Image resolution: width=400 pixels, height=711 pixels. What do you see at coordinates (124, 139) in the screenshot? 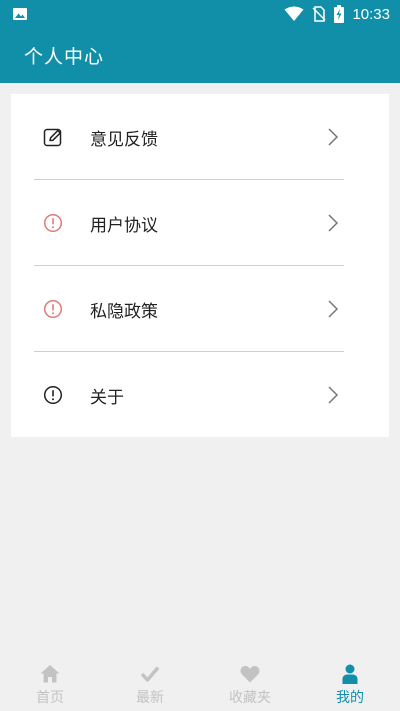
I see `menu-label: 意见反馈` at bounding box center [124, 139].